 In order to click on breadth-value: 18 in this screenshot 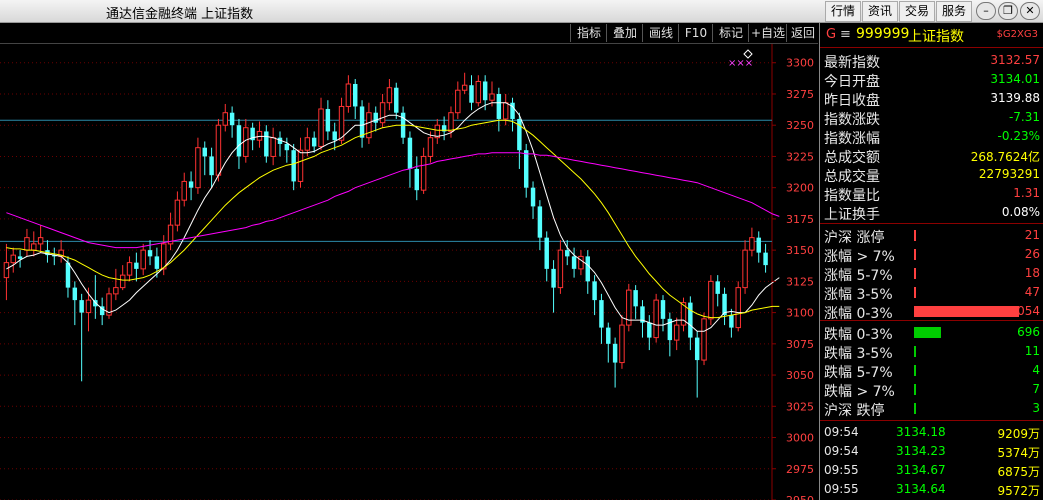, I will do `click(1032, 273)`.